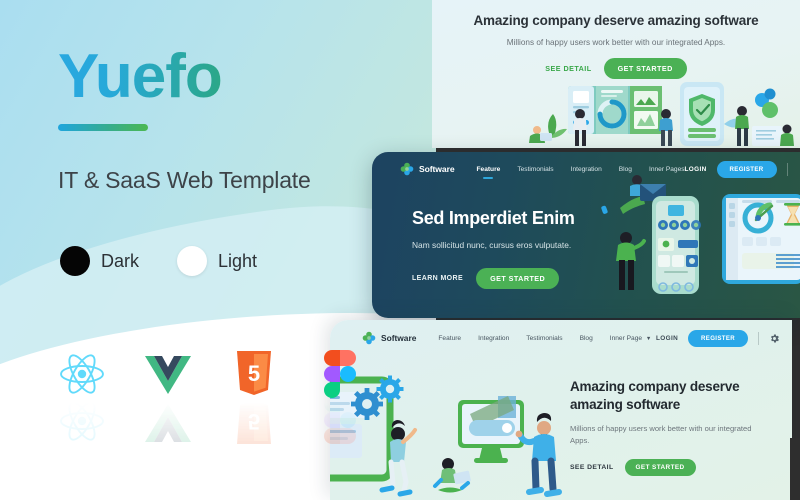 Image resolution: width=800 pixels, height=500 pixels. I want to click on right-edge-strip, so click(795, 469).